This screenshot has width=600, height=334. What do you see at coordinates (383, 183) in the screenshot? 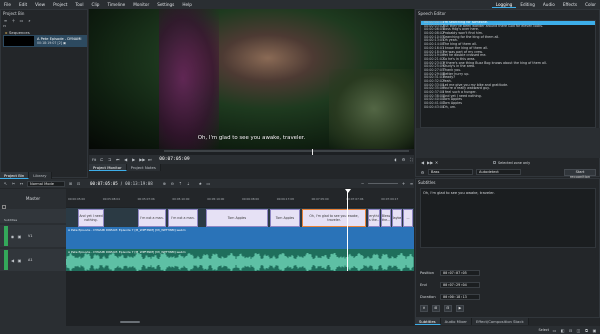
I see `zoom-slider` at bounding box center [383, 183].